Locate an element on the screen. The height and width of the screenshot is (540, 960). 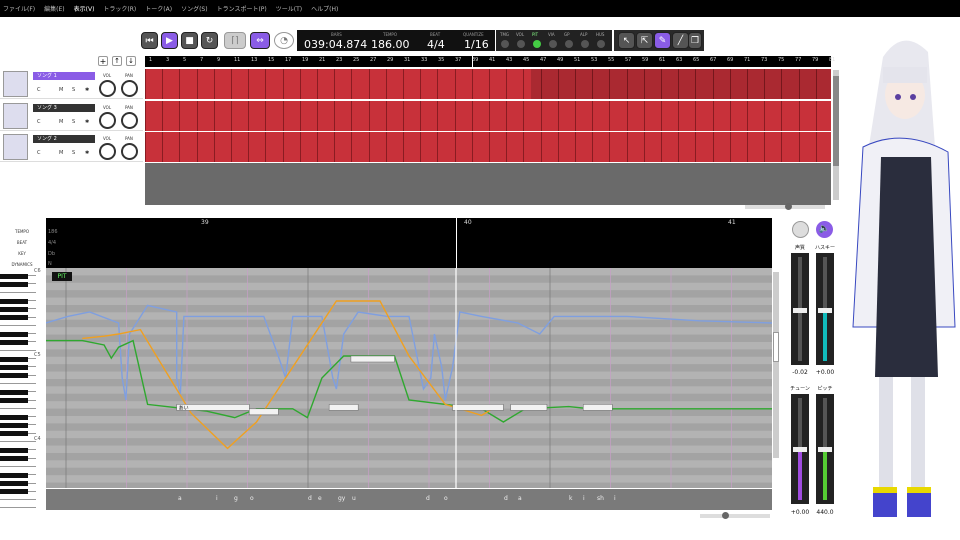
play-button: ▶ is located at coordinates (169, 40).